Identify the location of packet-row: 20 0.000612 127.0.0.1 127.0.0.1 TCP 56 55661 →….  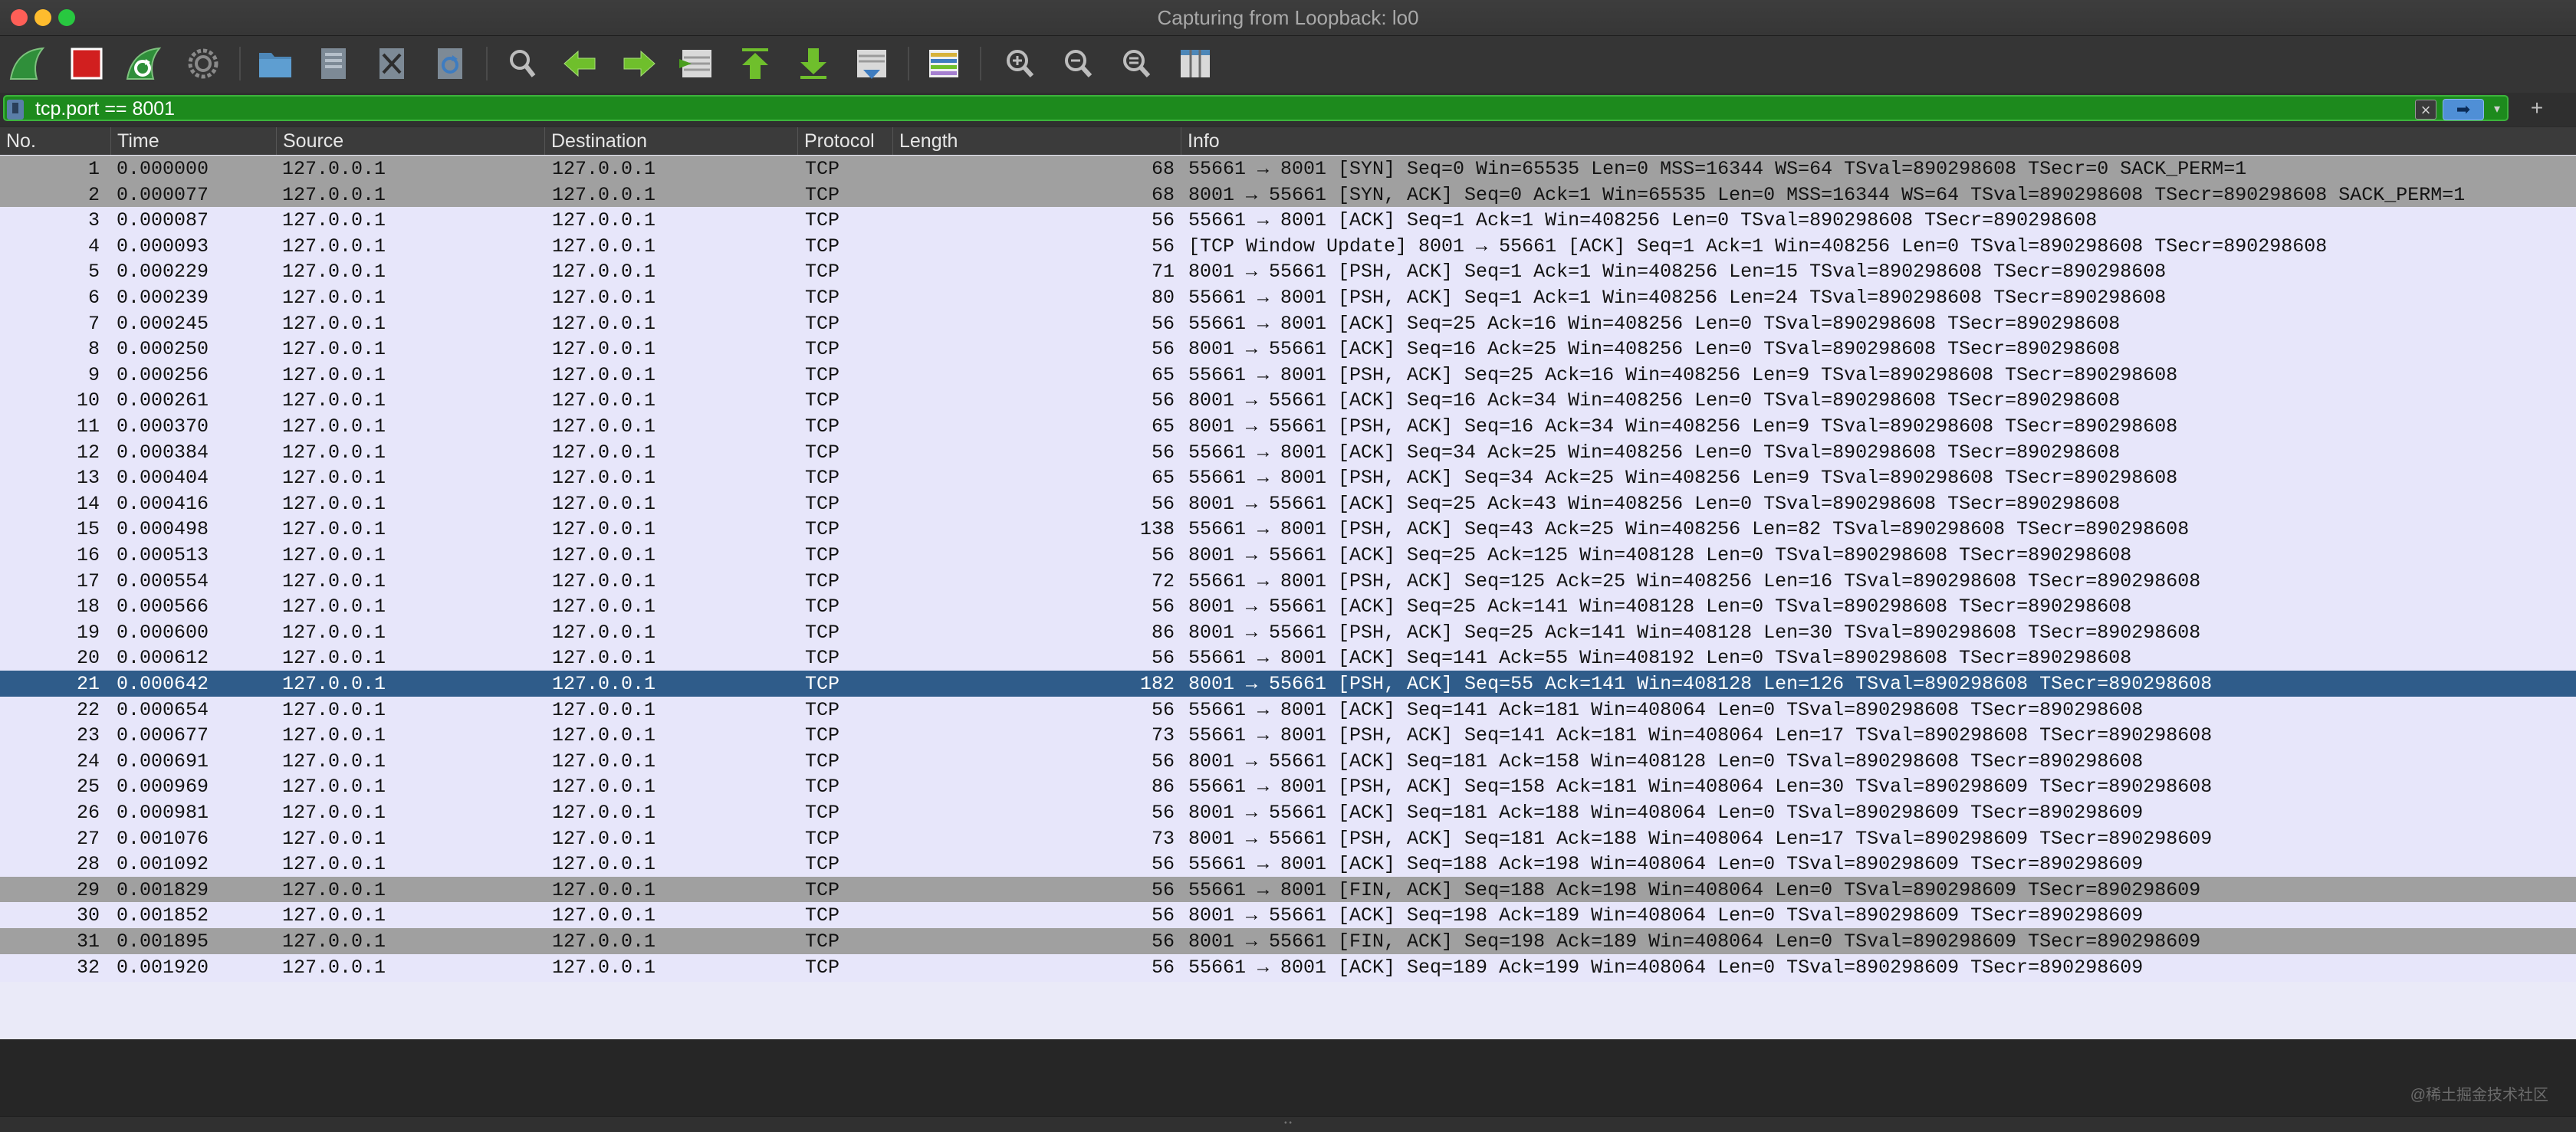
(1288, 659).